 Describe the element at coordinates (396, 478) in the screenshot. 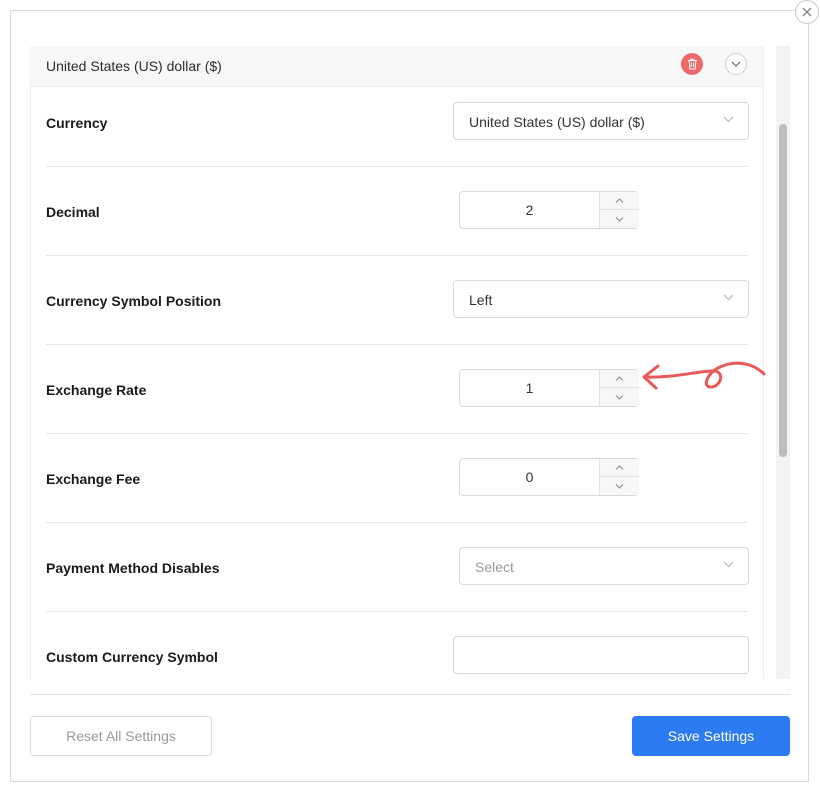

I see `exchange-fee-row: Exchange Fee 0` at that location.